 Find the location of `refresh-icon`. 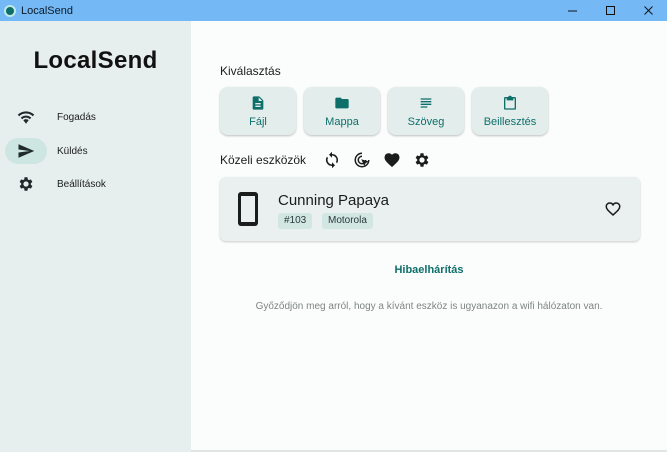

refresh-icon is located at coordinates (332, 160).